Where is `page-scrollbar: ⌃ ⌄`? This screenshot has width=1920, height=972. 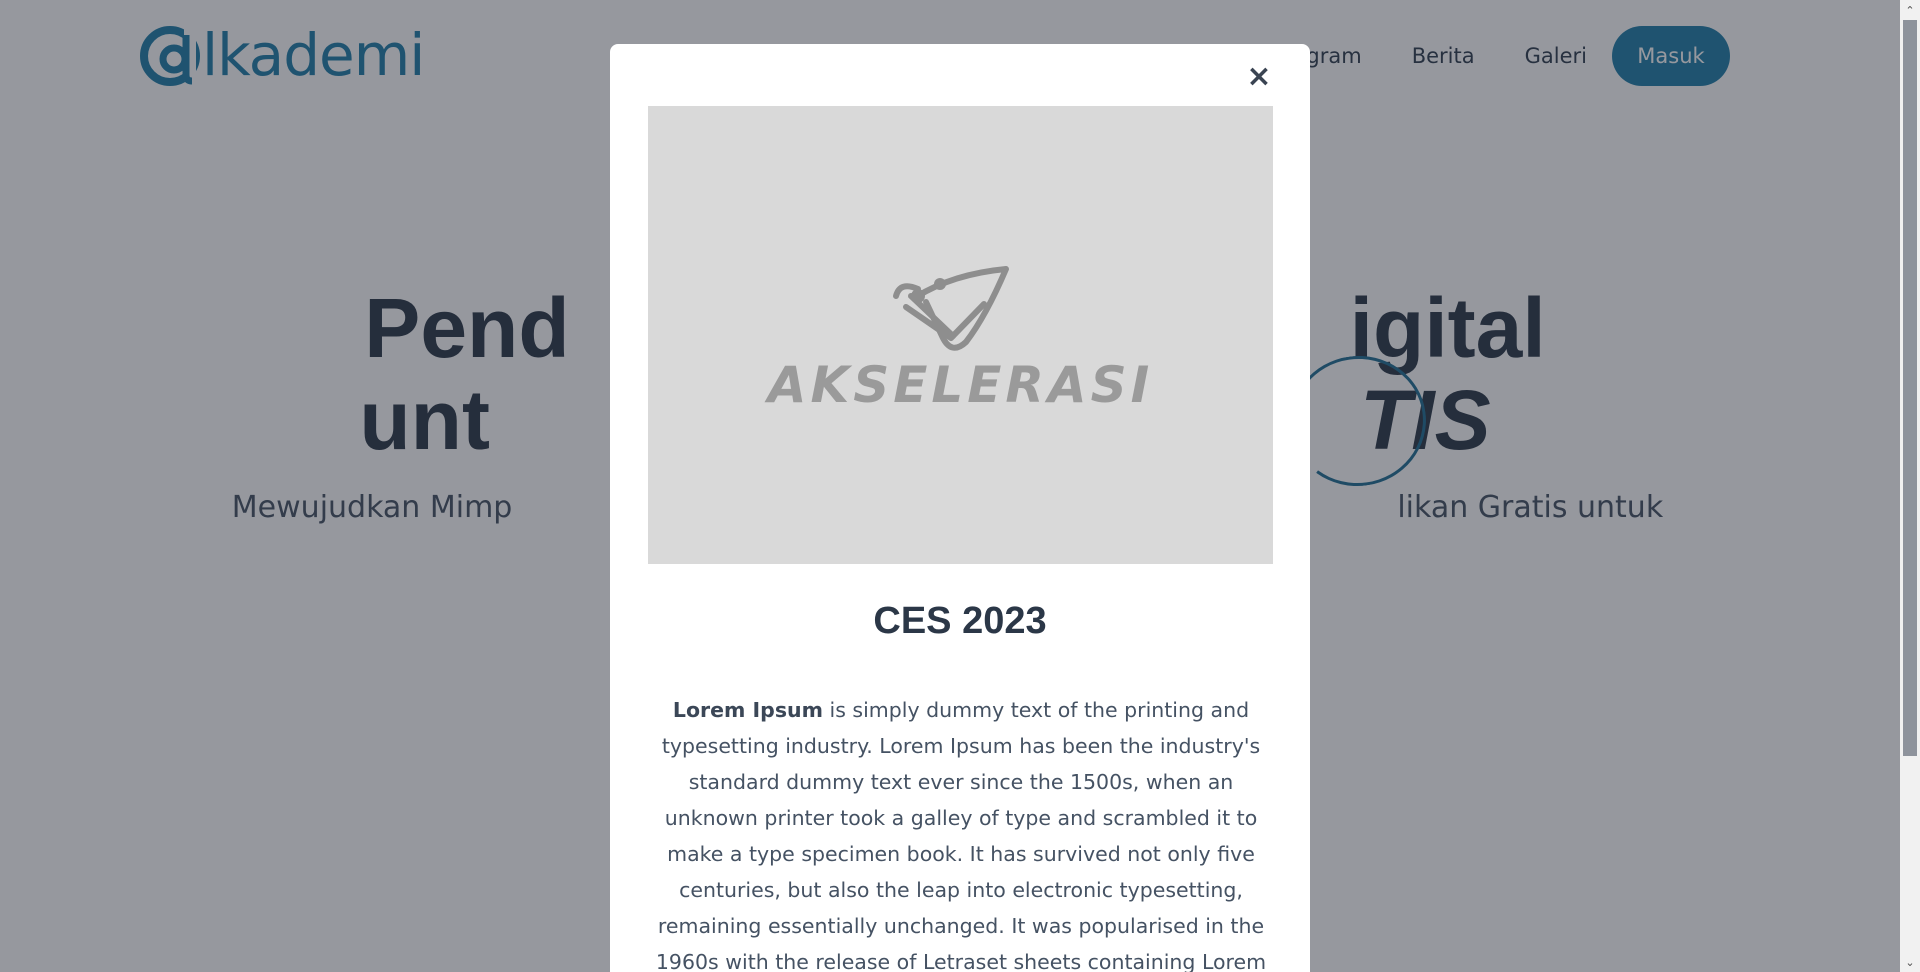
page-scrollbar: ⌃ ⌄ is located at coordinates (1910, 486).